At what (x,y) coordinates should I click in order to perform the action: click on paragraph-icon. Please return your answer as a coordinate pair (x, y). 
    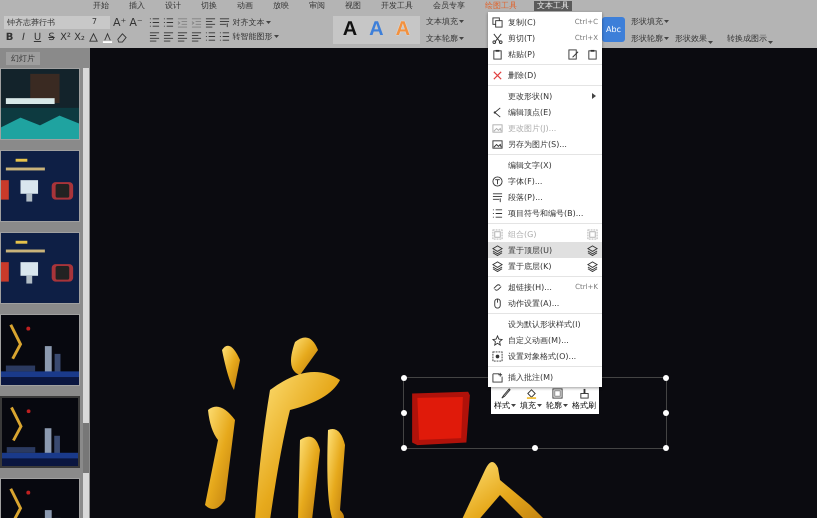
    Looking at the image, I should click on (497, 197).